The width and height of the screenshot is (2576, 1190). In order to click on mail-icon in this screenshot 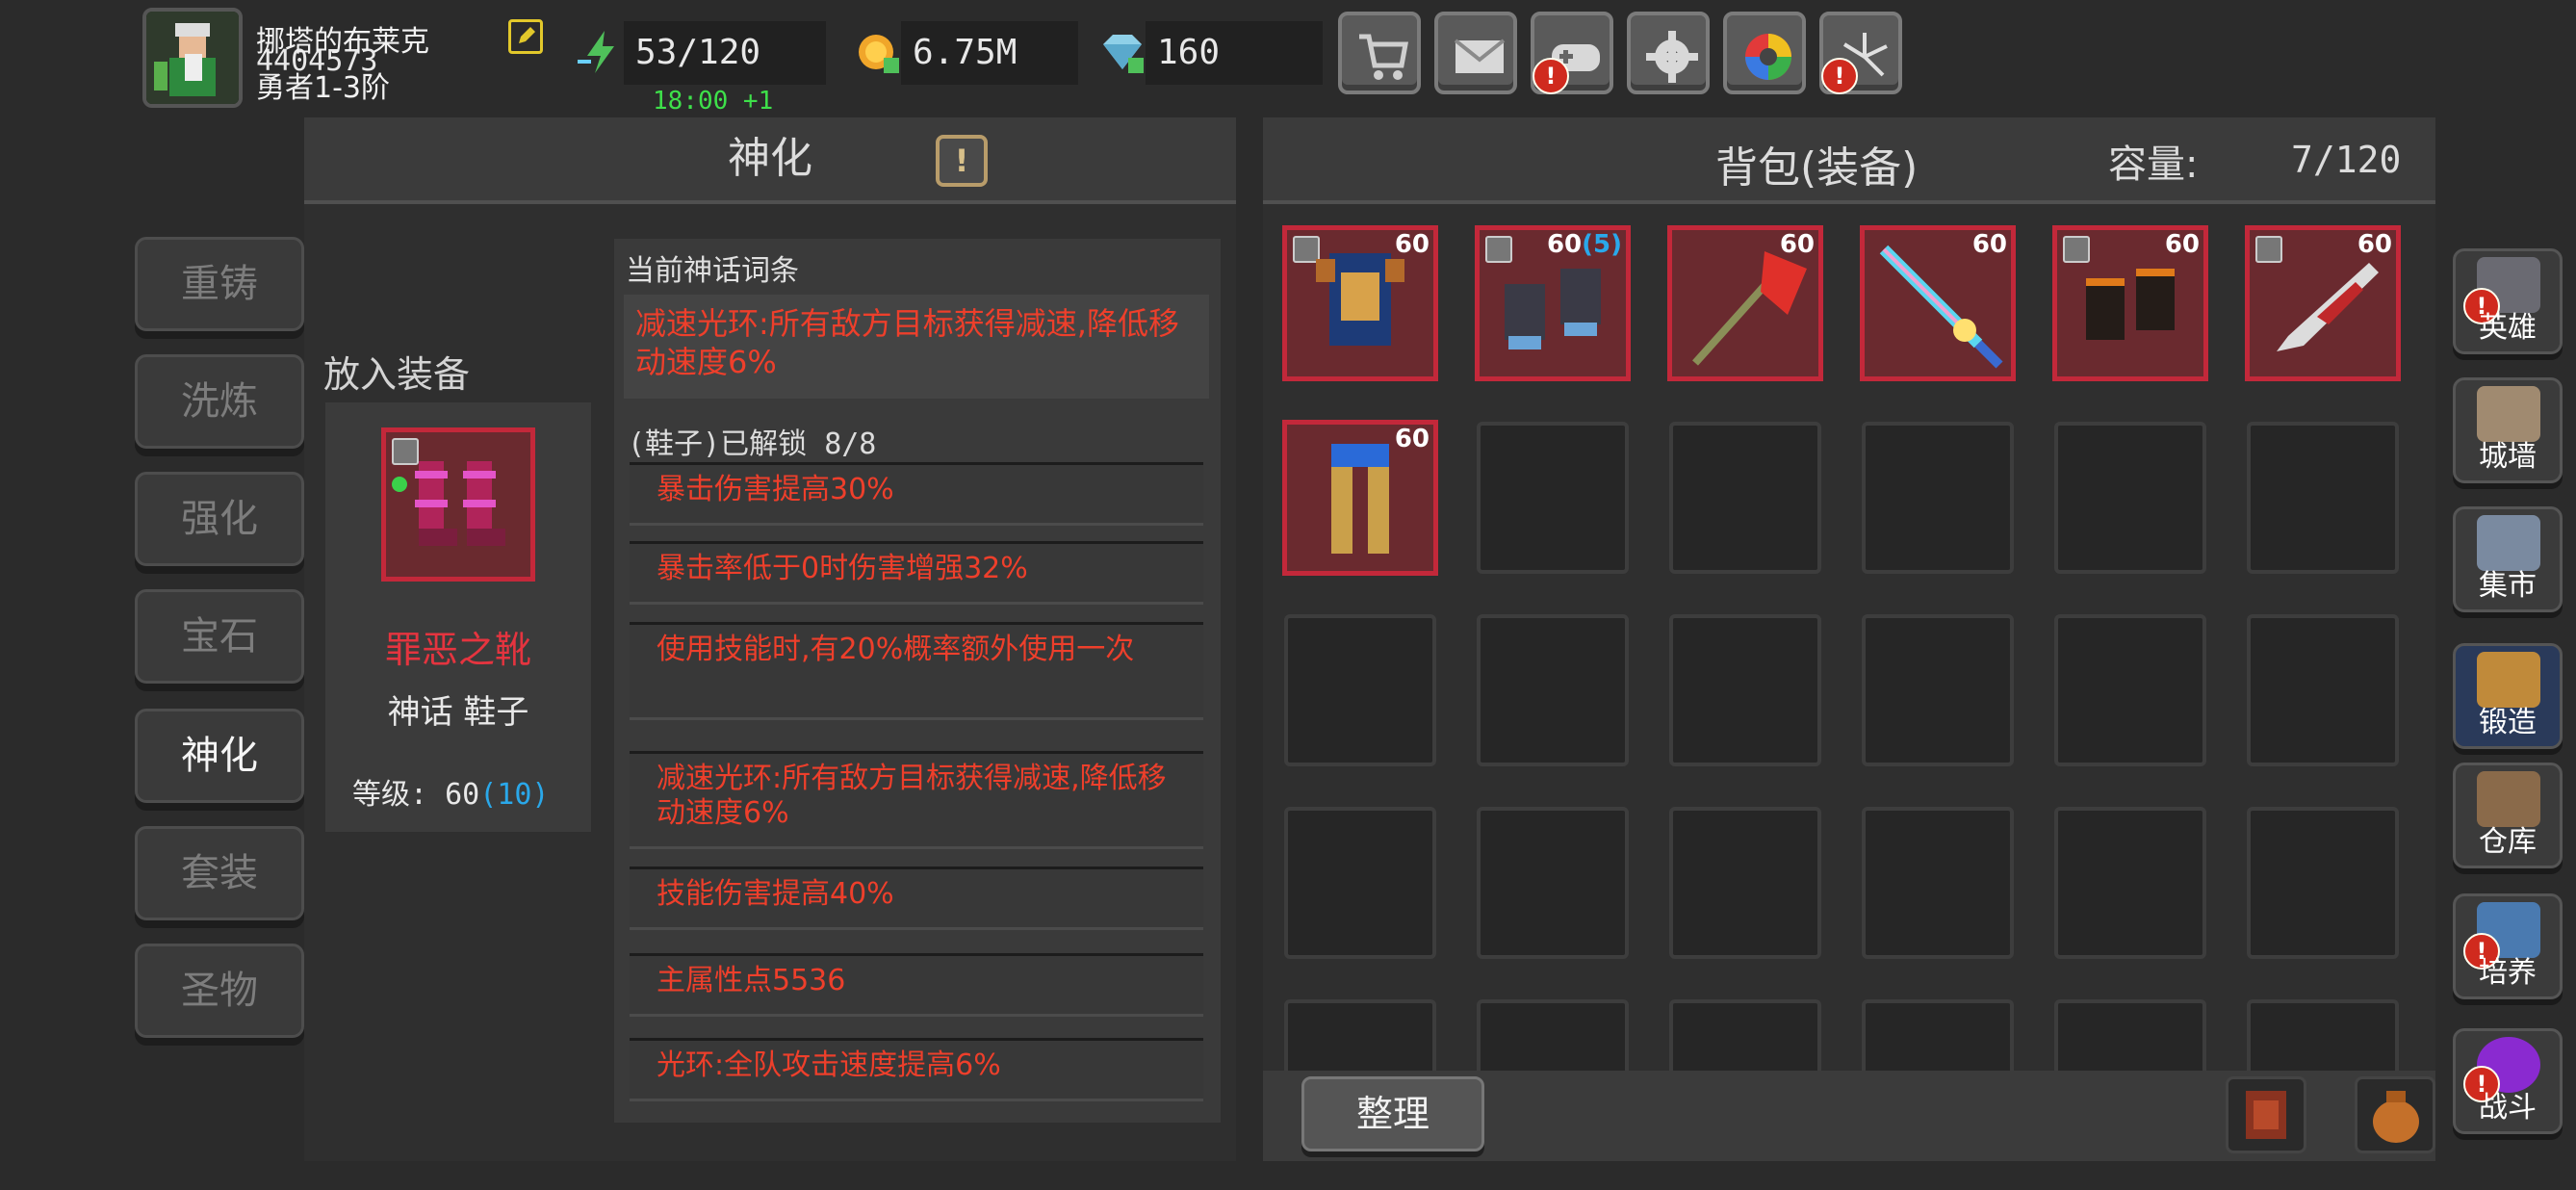, I will do `click(1480, 56)`.